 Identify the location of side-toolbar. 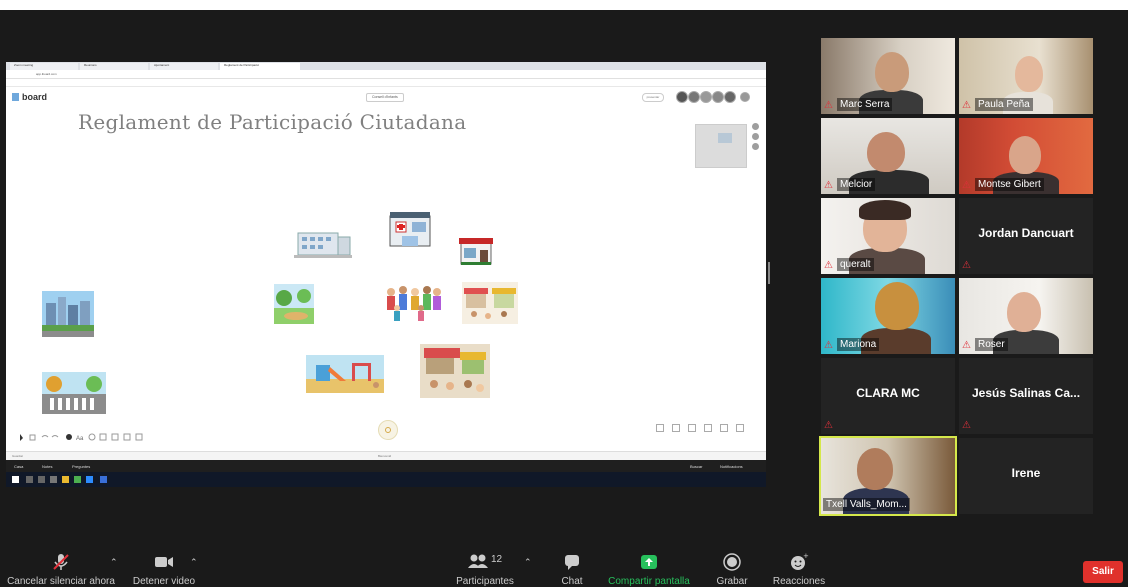
(755, 136).